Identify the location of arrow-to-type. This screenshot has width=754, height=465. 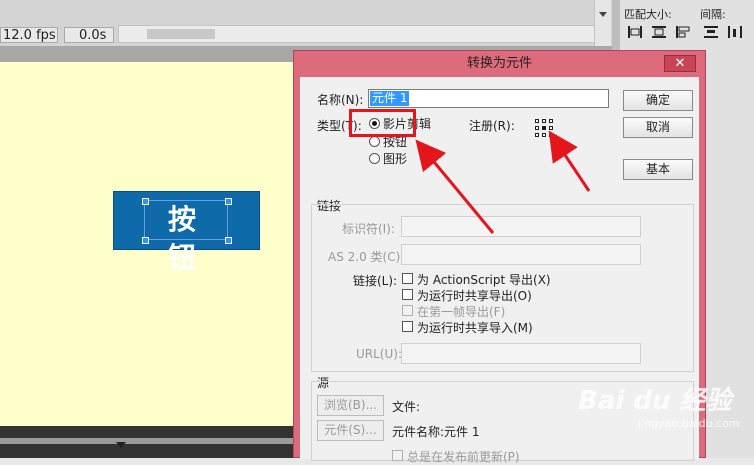
(455, 186).